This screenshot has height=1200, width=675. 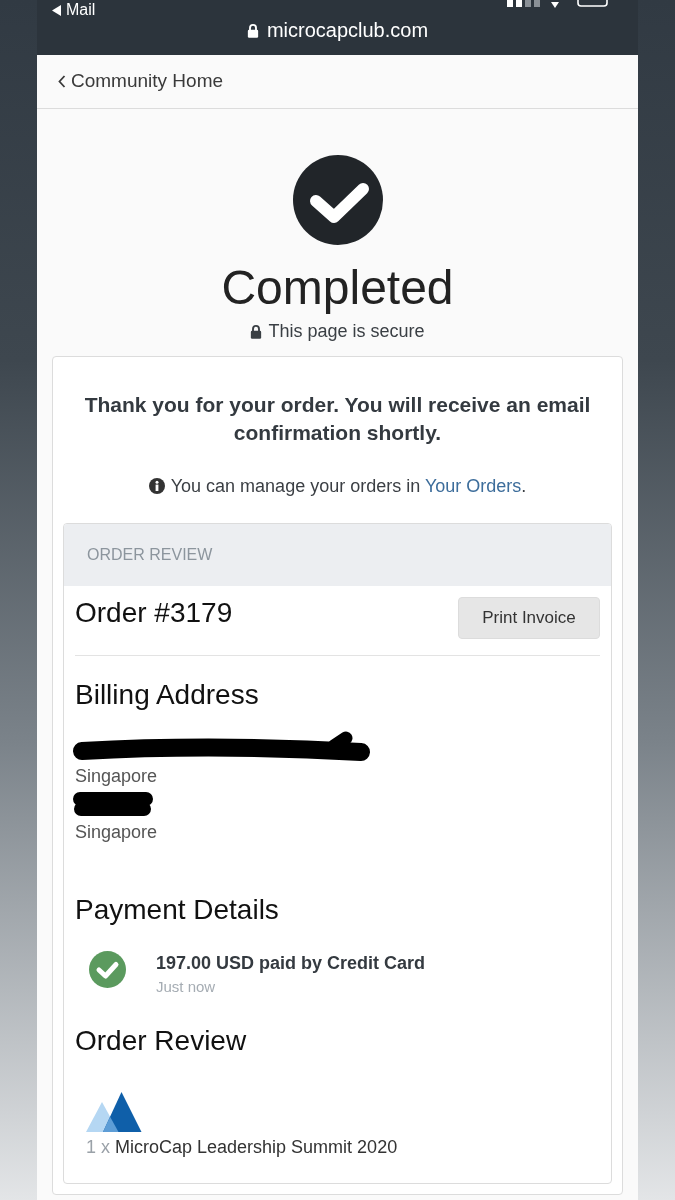 What do you see at coordinates (337, 288) in the screenshot?
I see `completed-title: Completed` at bounding box center [337, 288].